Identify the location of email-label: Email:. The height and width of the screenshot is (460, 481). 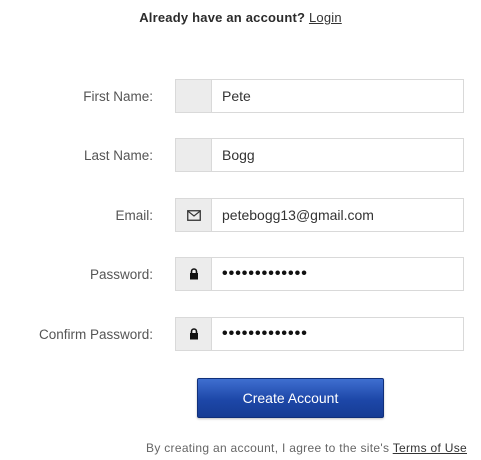
(134, 215).